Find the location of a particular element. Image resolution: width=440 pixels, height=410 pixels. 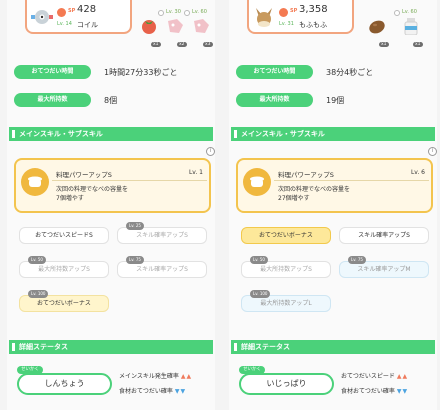

subskill-2: Lv. 25 スキル確率アップS is located at coordinates (162, 233).